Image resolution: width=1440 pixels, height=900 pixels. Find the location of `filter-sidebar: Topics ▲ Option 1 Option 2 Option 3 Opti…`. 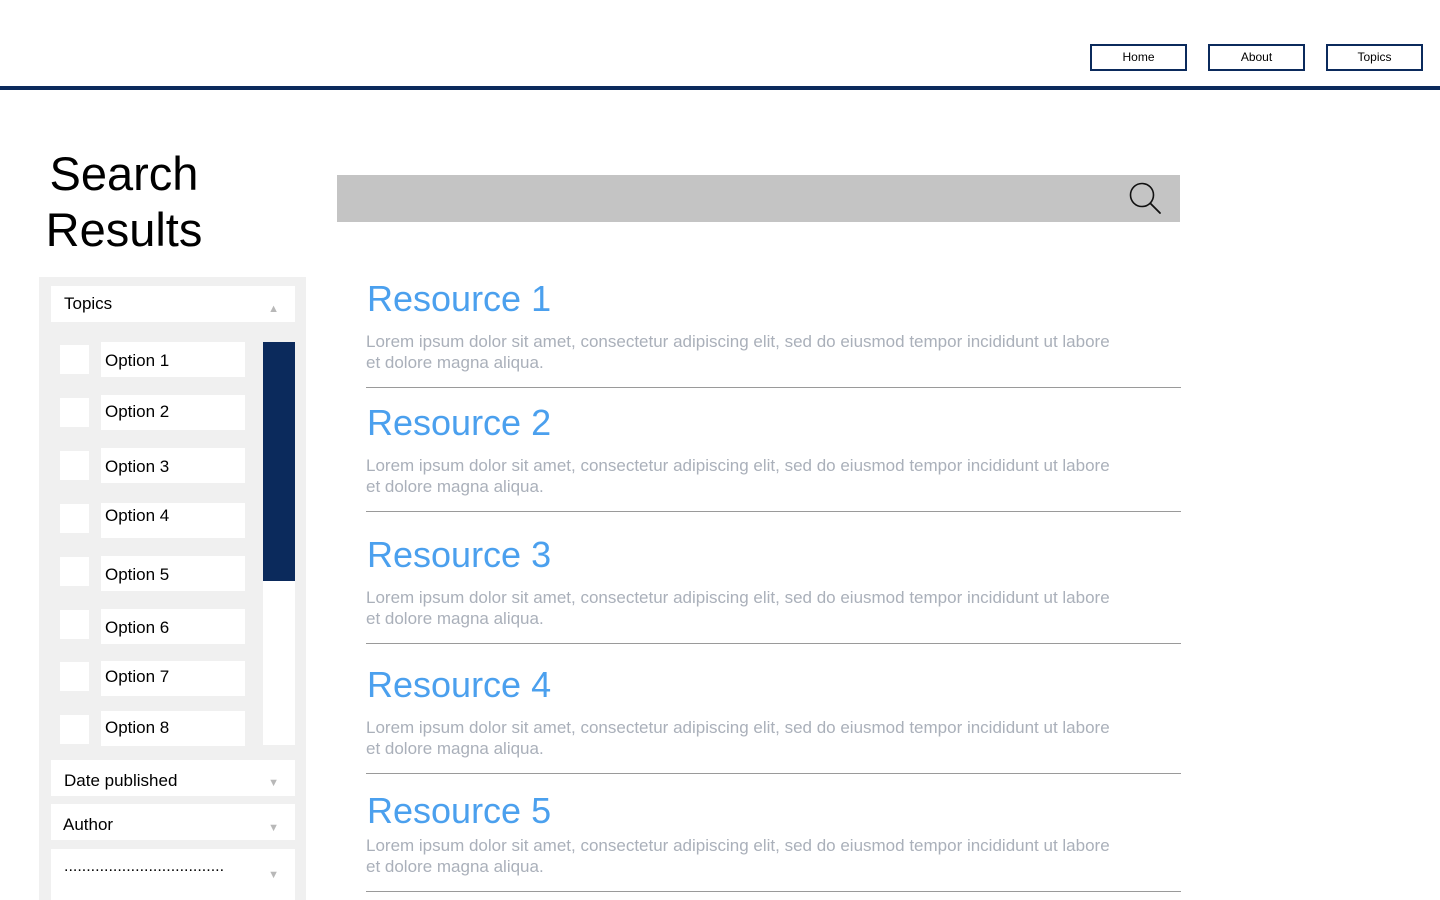

filter-sidebar: Topics ▲ Option 1 Option 2 Option 3 Opti… is located at coordinates (172, 588).